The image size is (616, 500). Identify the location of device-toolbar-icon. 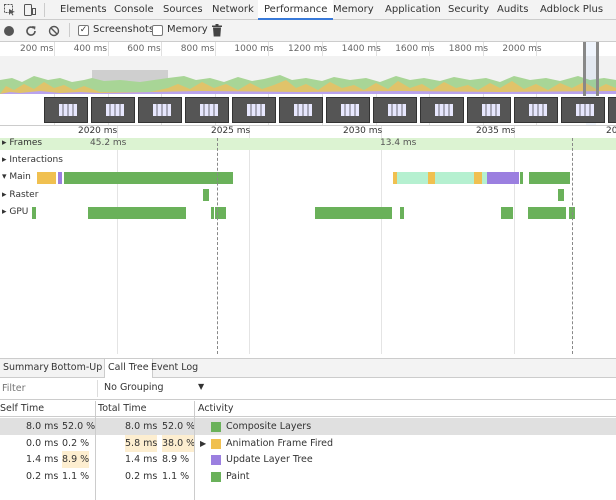
(30, 10).